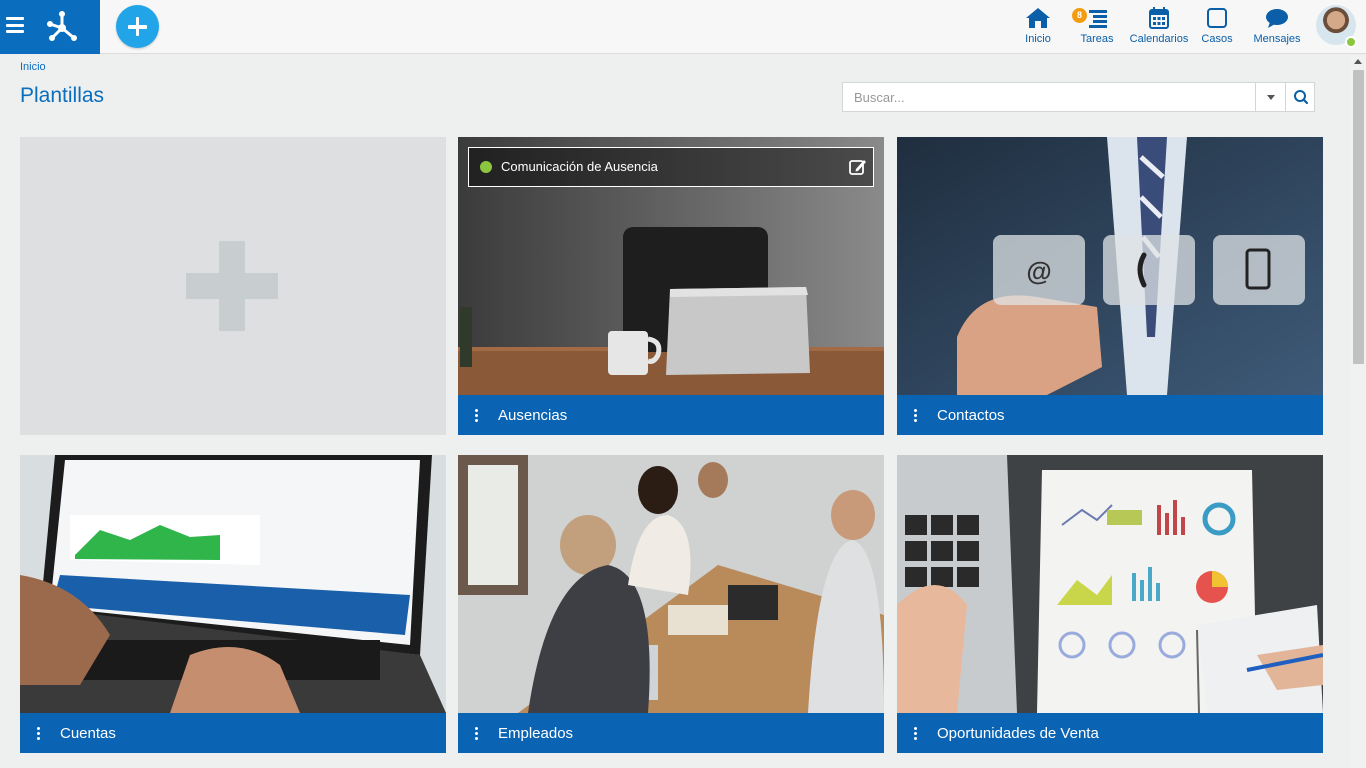 The image size is (1366, 768). I want to click on new-template-card, so click(233, 286).